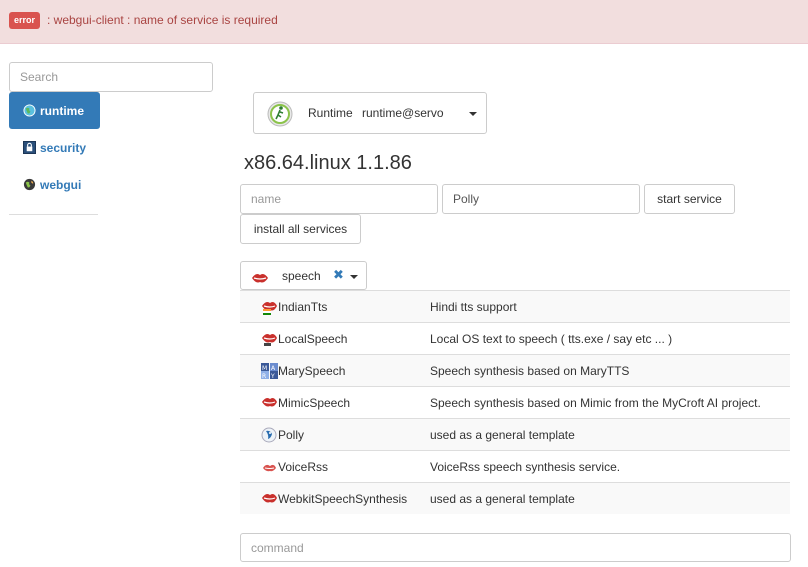  I want to click on service-name: IndianTts, so click(303, 307).